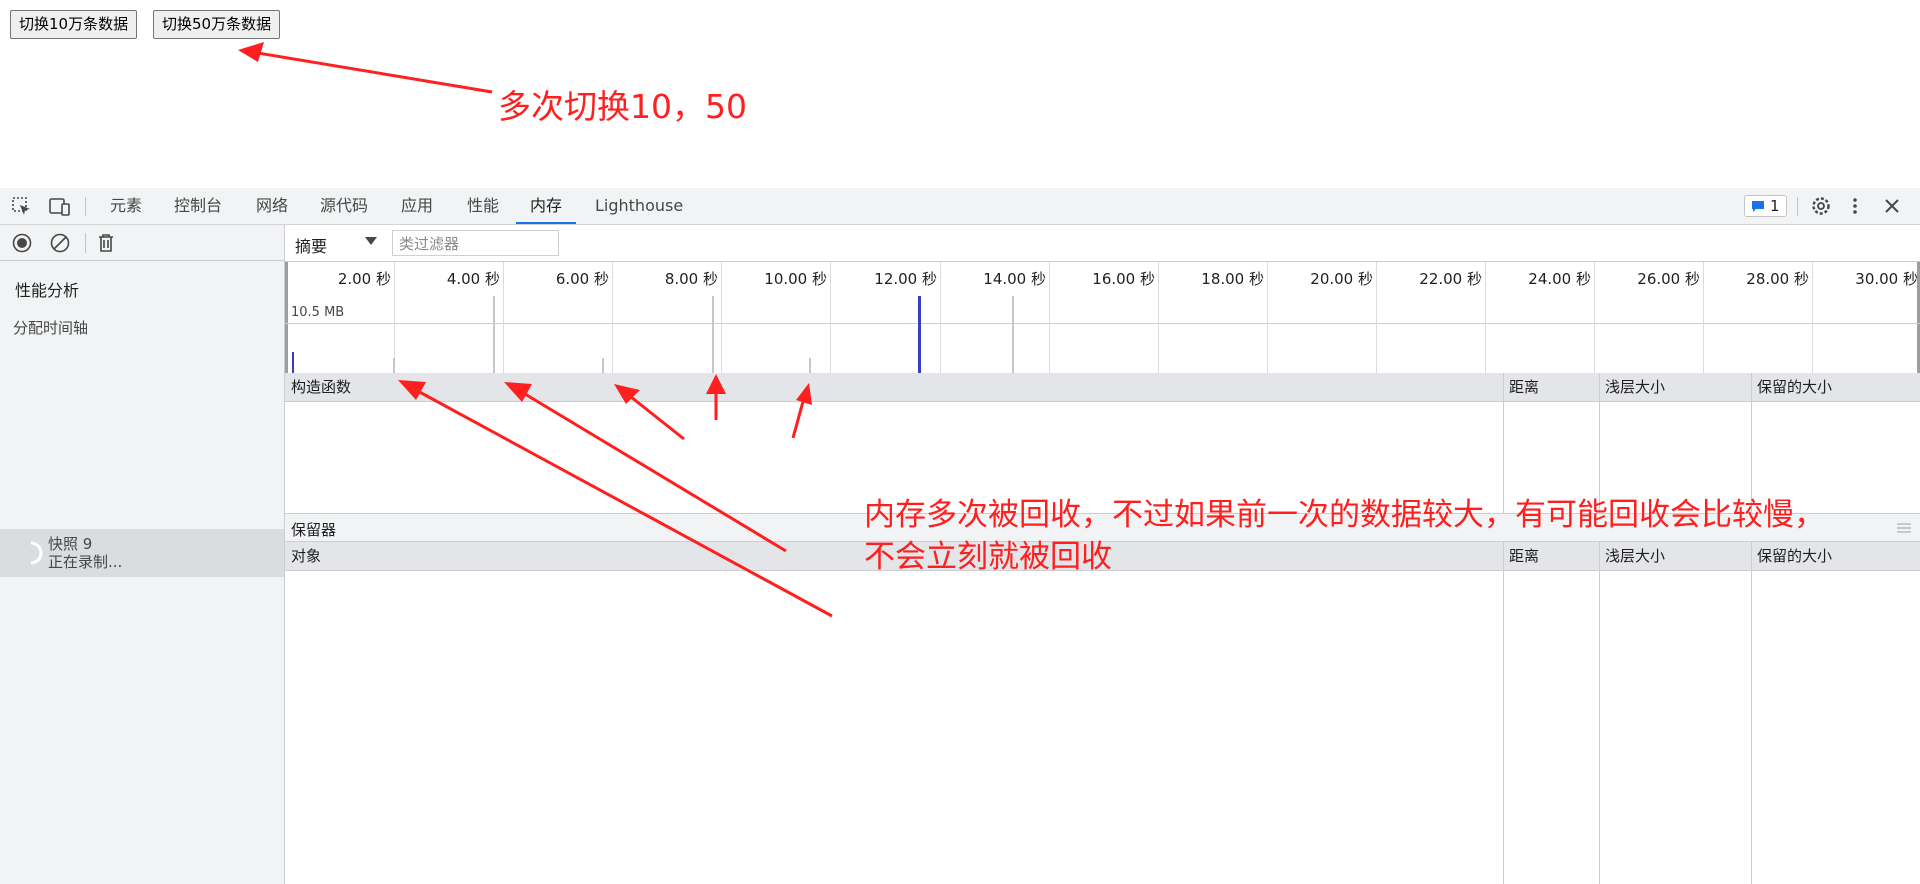 The image size is (1920, 884). Describe the element at coordinates (988, 557) in the screenshot. I see `annotation-note-line2: 不会立刻就被回收` at that location.